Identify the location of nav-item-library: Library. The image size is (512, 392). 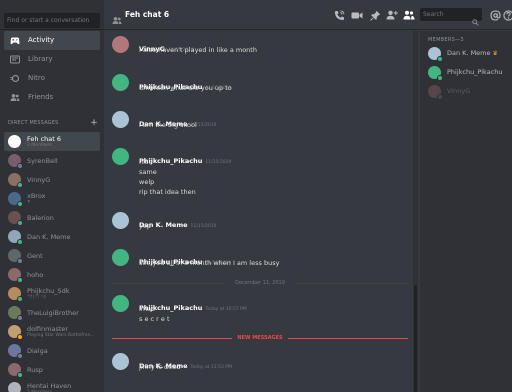
(52, 59).